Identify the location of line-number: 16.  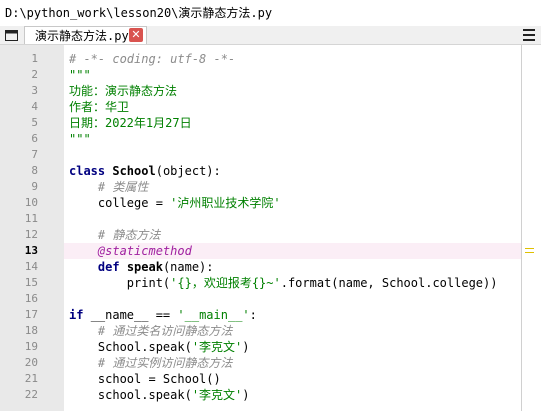
(31, 298).